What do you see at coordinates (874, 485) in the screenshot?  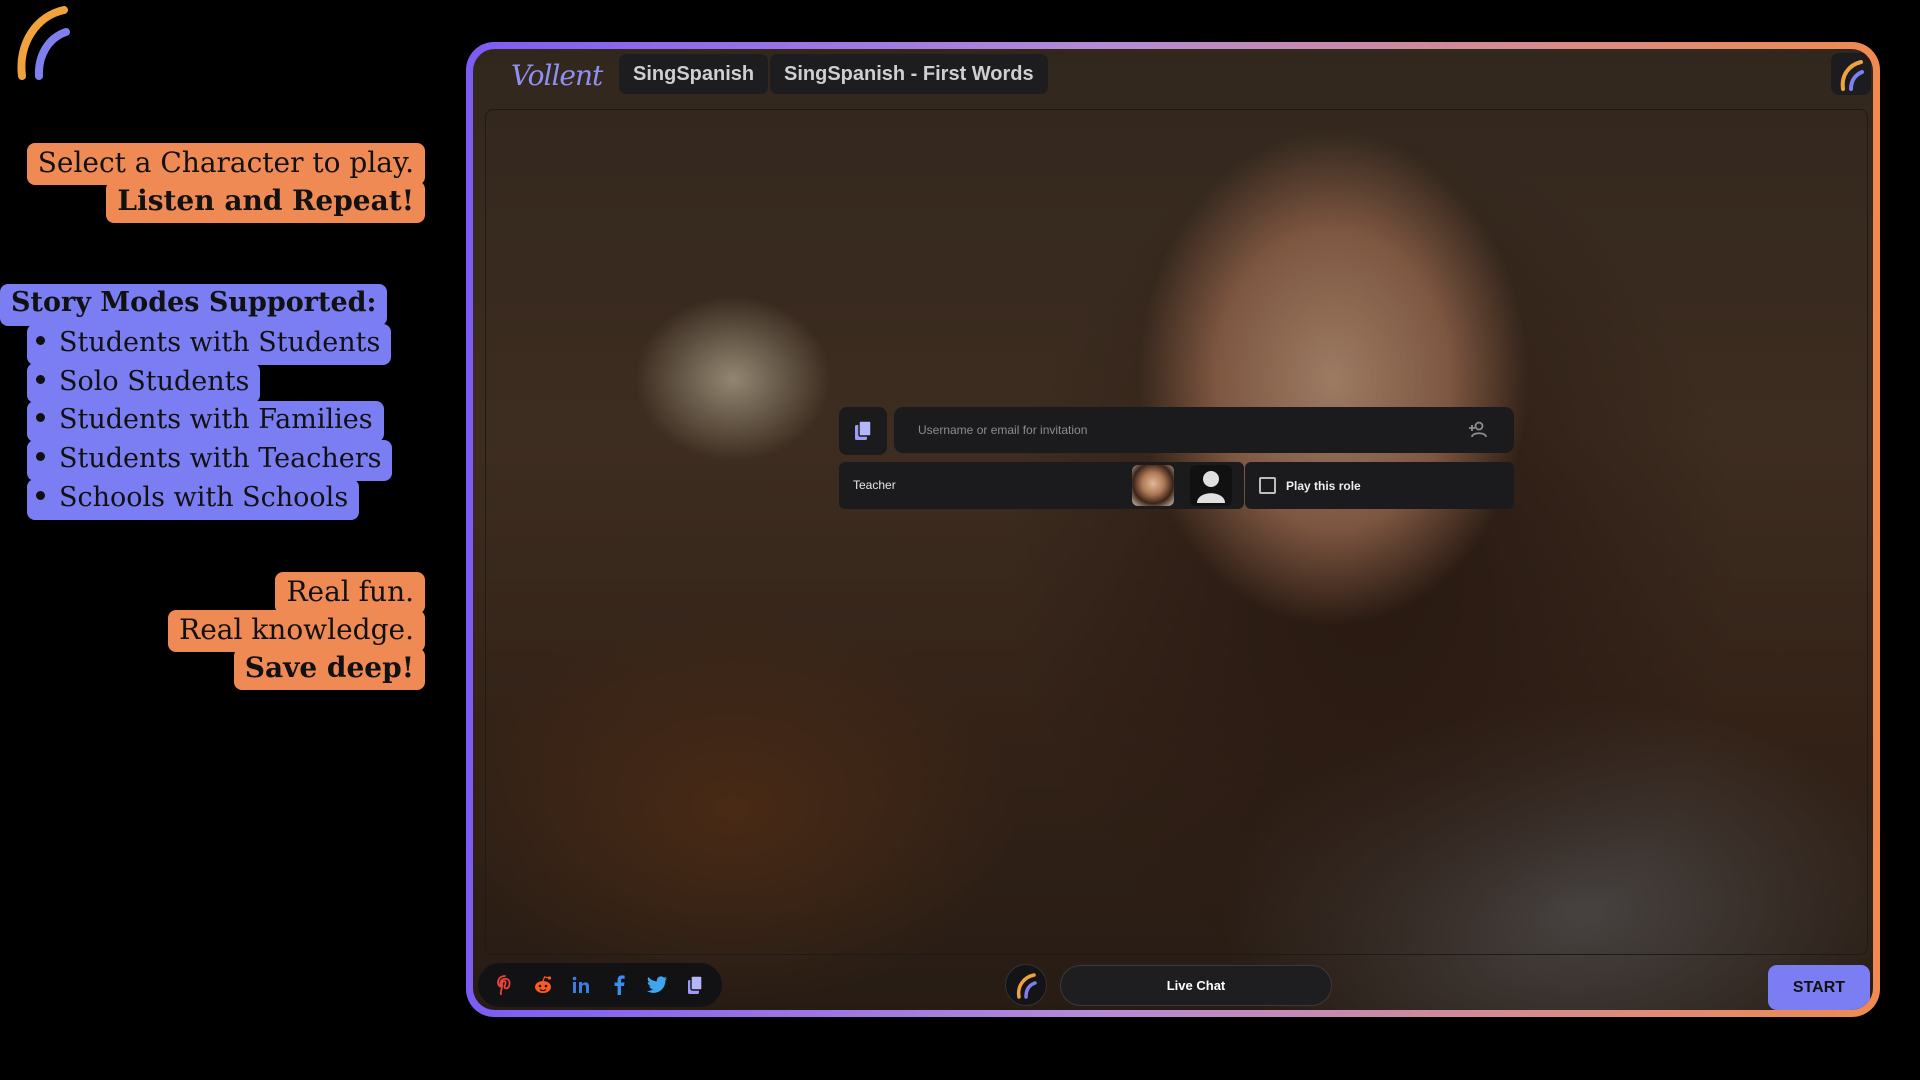 I see `role-name: Teacher` at bounding box center [874, 485].